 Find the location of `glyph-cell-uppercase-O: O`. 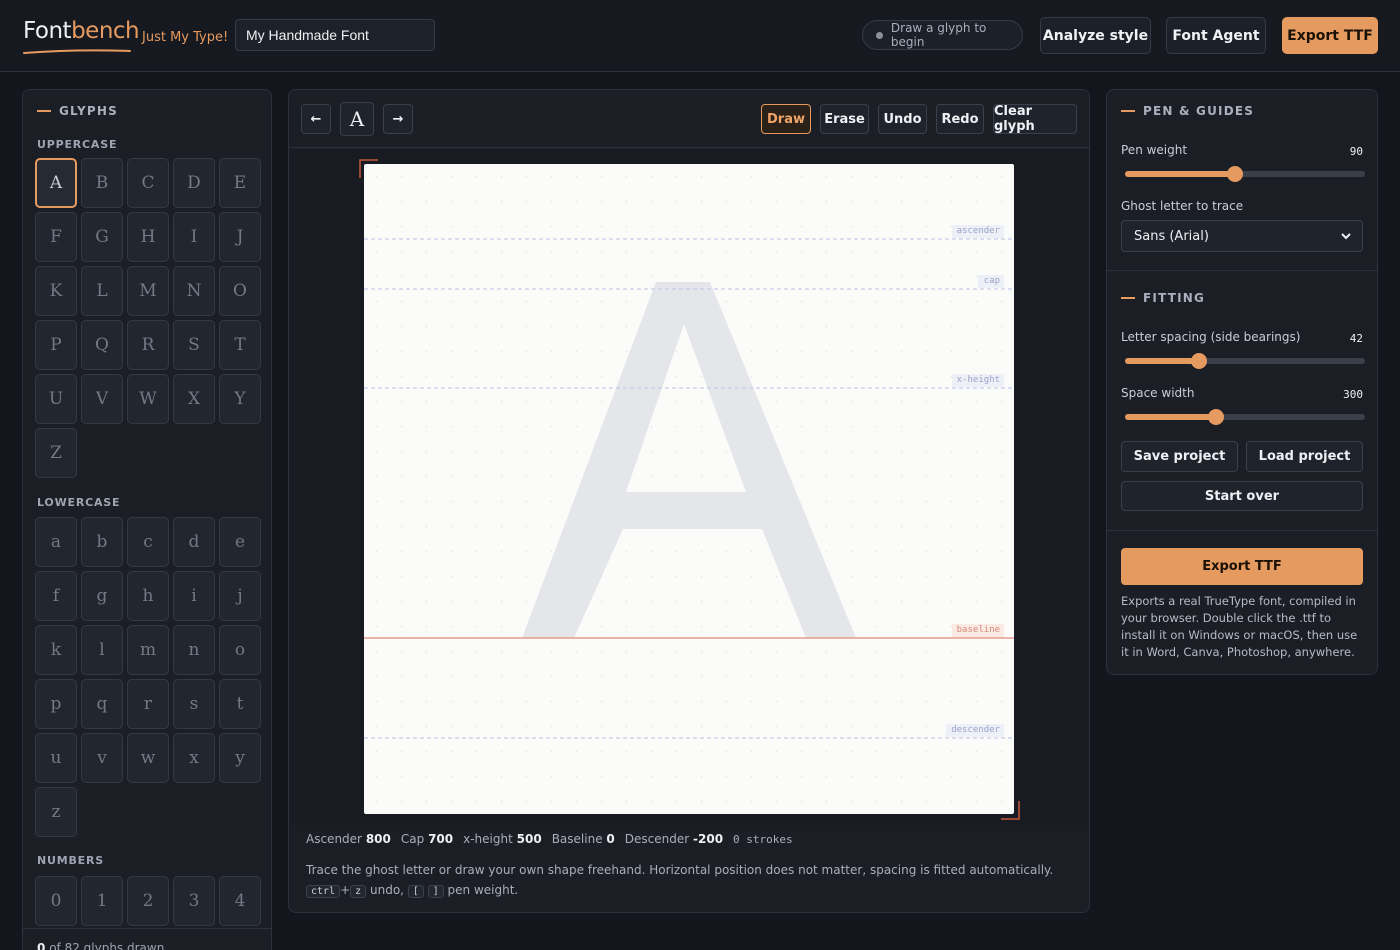

glyph-cell-uppercase-O: O is located at coordinates (240, 291).